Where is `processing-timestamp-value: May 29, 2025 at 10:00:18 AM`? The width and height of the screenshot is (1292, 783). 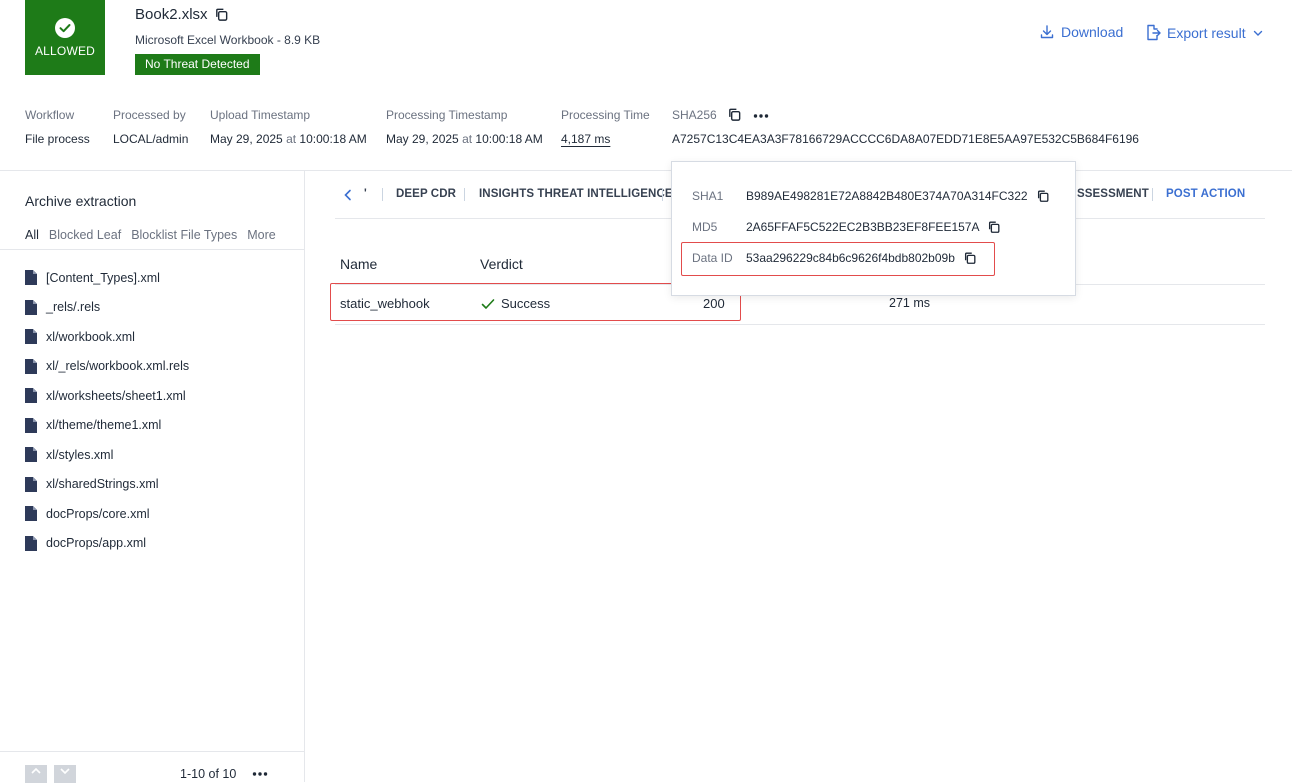 processing-timestamp-value: May 29, 2025 at 10:00:18 AM is located at coordinates (464, 139).